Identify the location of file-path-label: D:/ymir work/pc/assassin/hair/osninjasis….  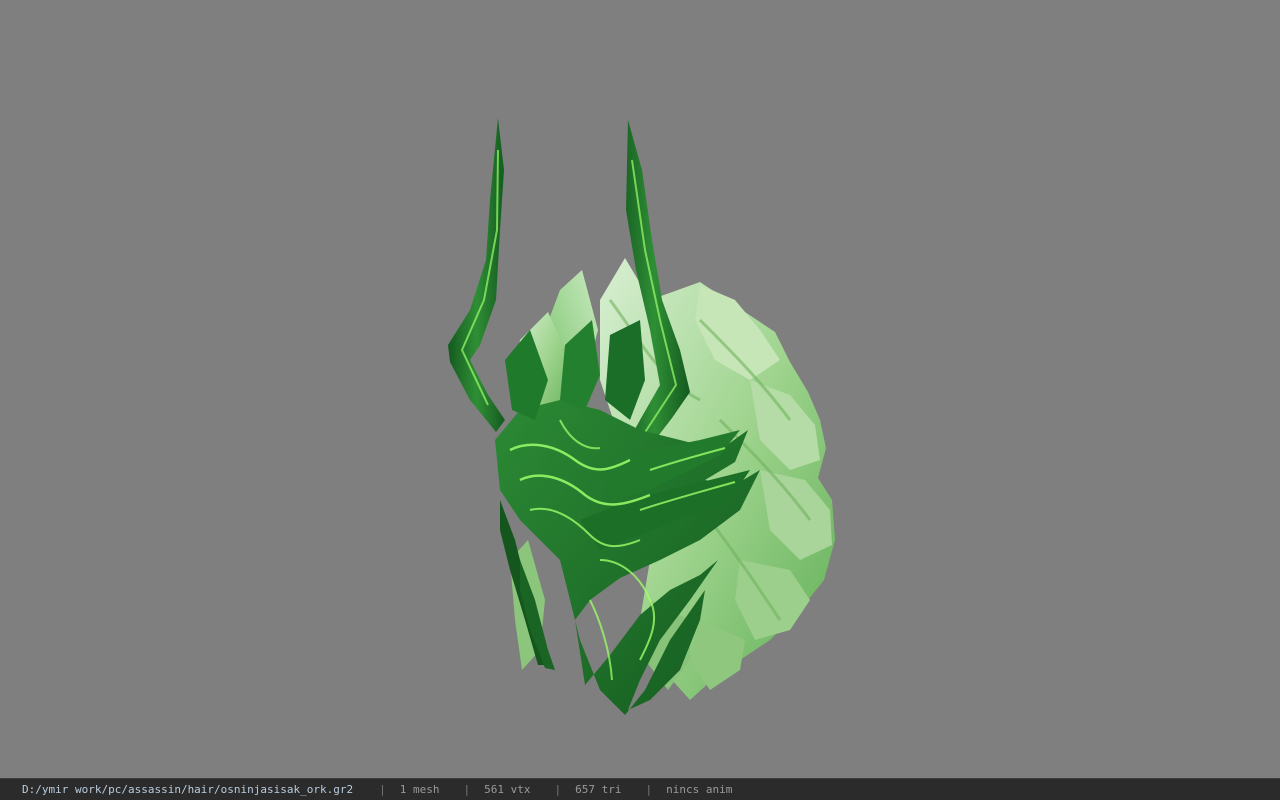
(188, 789).